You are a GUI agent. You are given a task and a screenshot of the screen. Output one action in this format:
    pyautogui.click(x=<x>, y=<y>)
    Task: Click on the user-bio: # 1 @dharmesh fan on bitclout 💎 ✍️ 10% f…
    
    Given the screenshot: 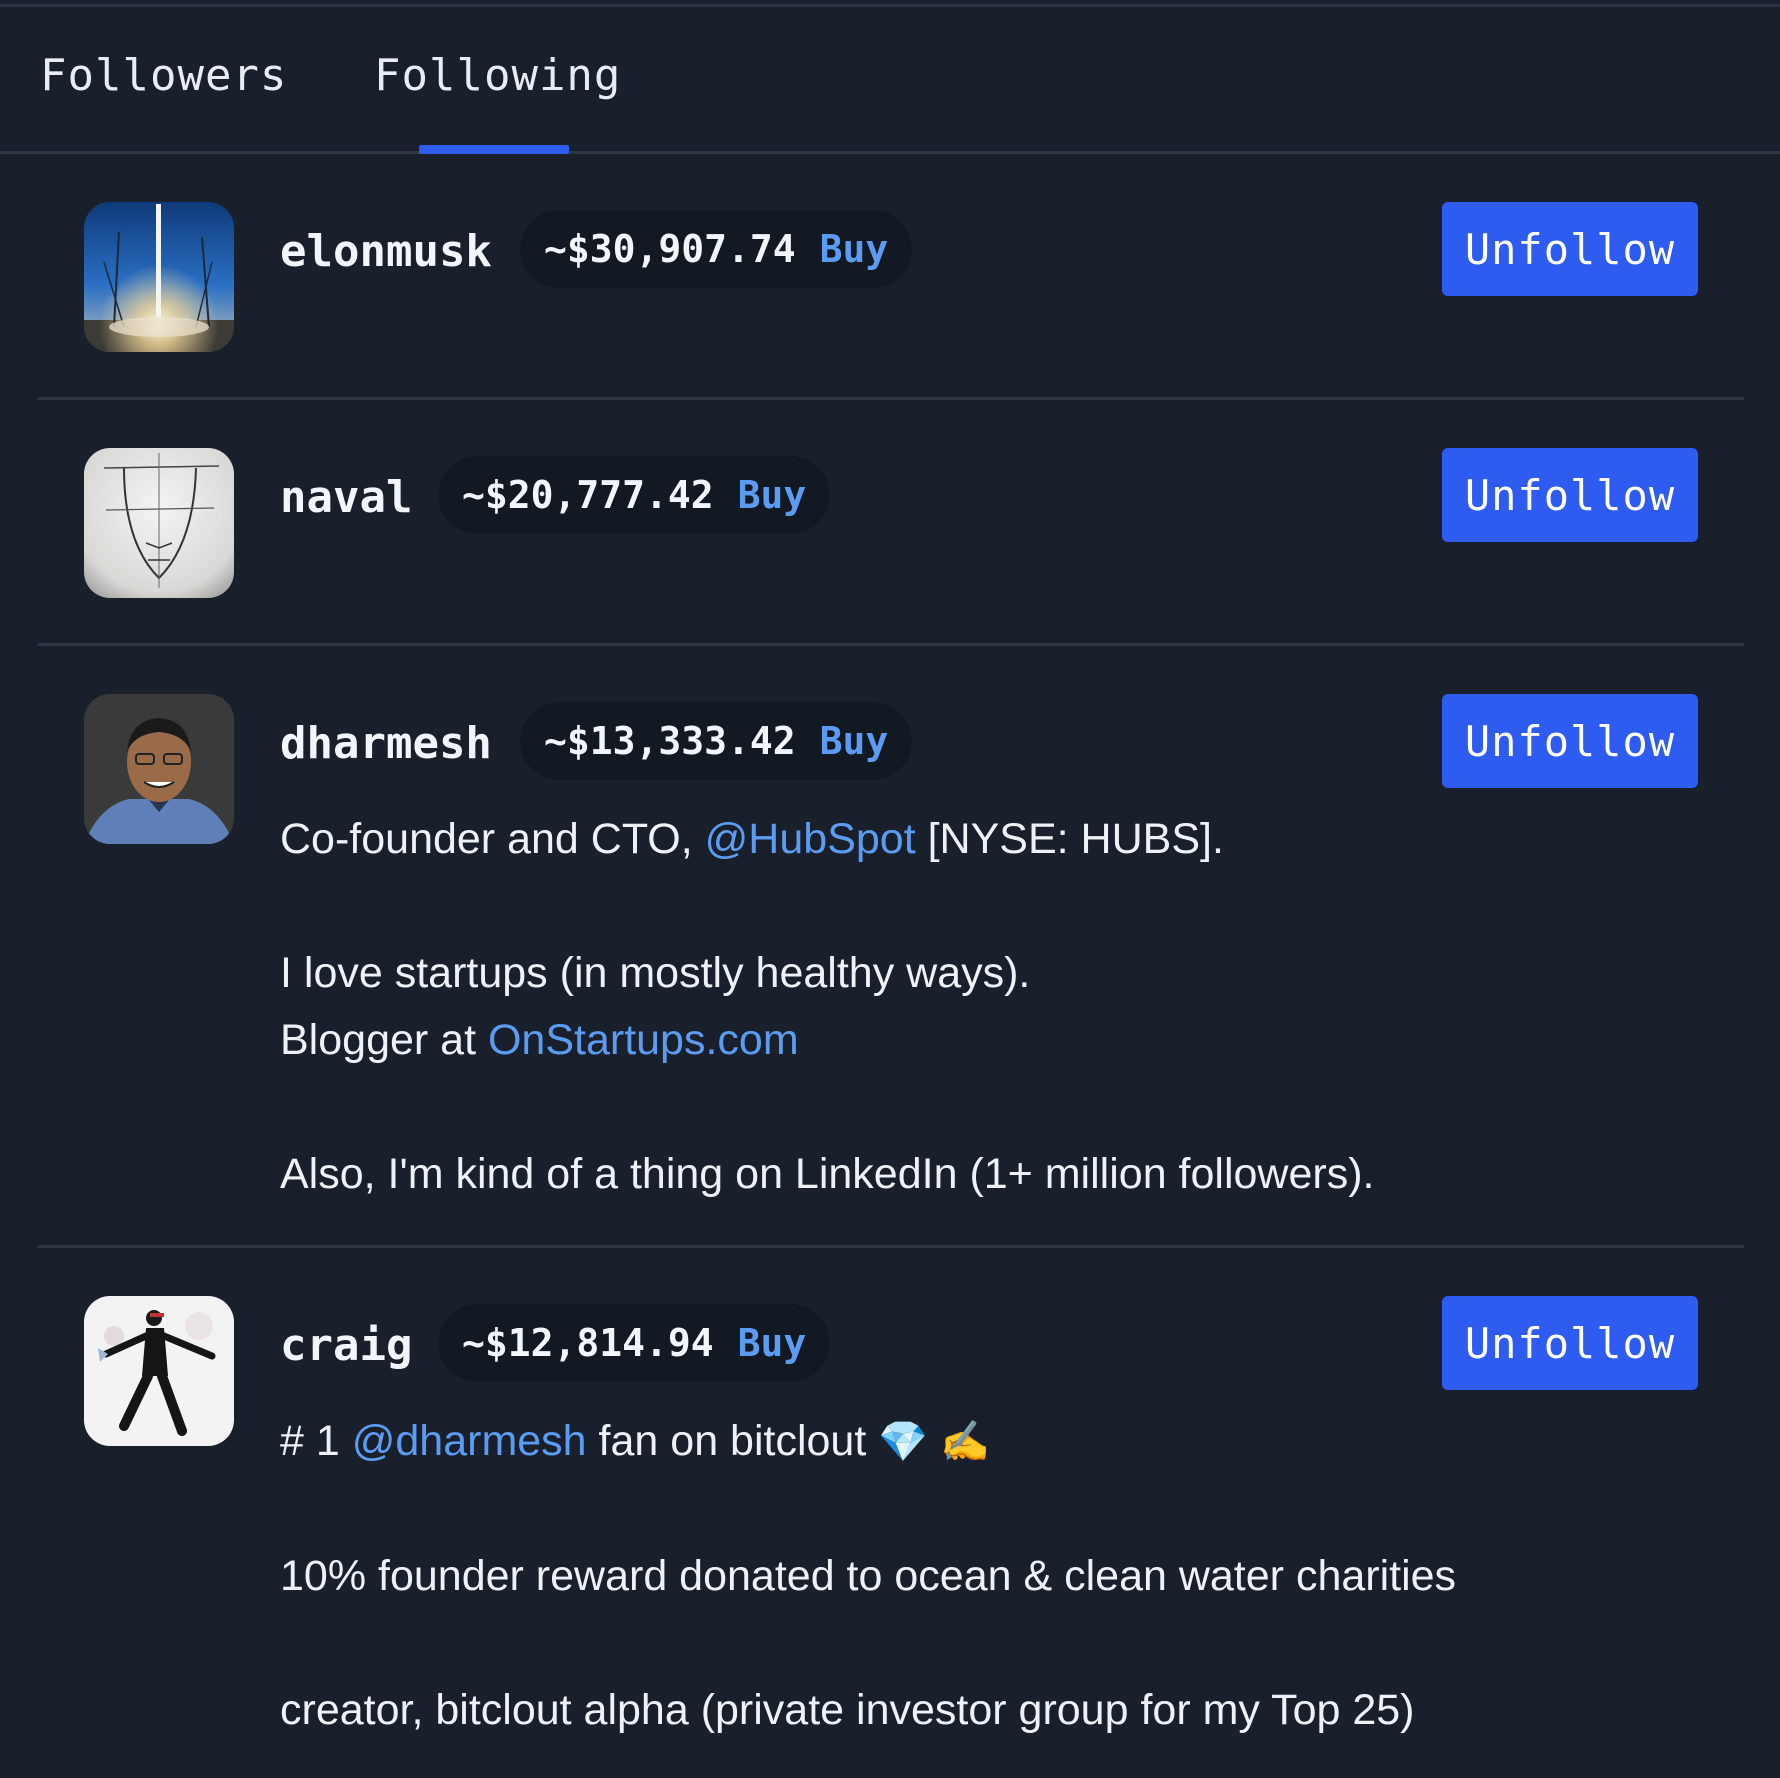 What is the action you would take?
    pyautogui.click(x=900, y=1576)
    